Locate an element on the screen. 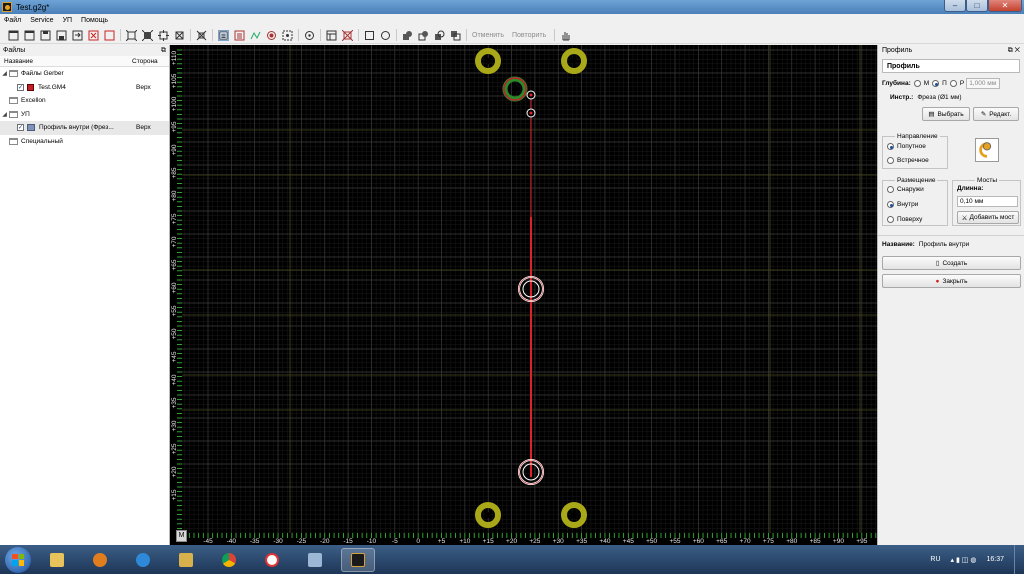 The width and height of the screenshot is (1024, 574). undock-icon: ⧉ is located at coordinates (163, 51).